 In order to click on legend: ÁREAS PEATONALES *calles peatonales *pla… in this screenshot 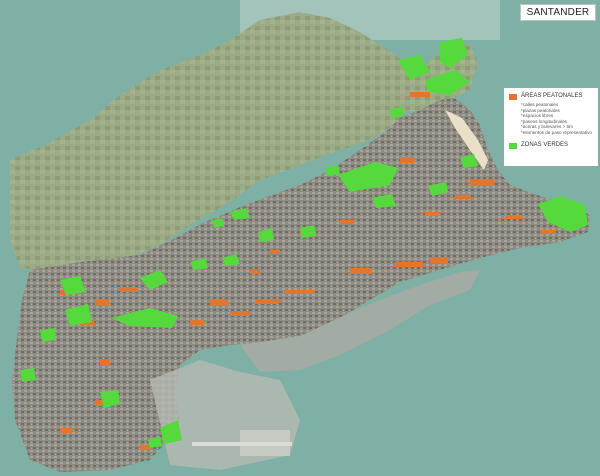, I will do `click(551, 127)`.